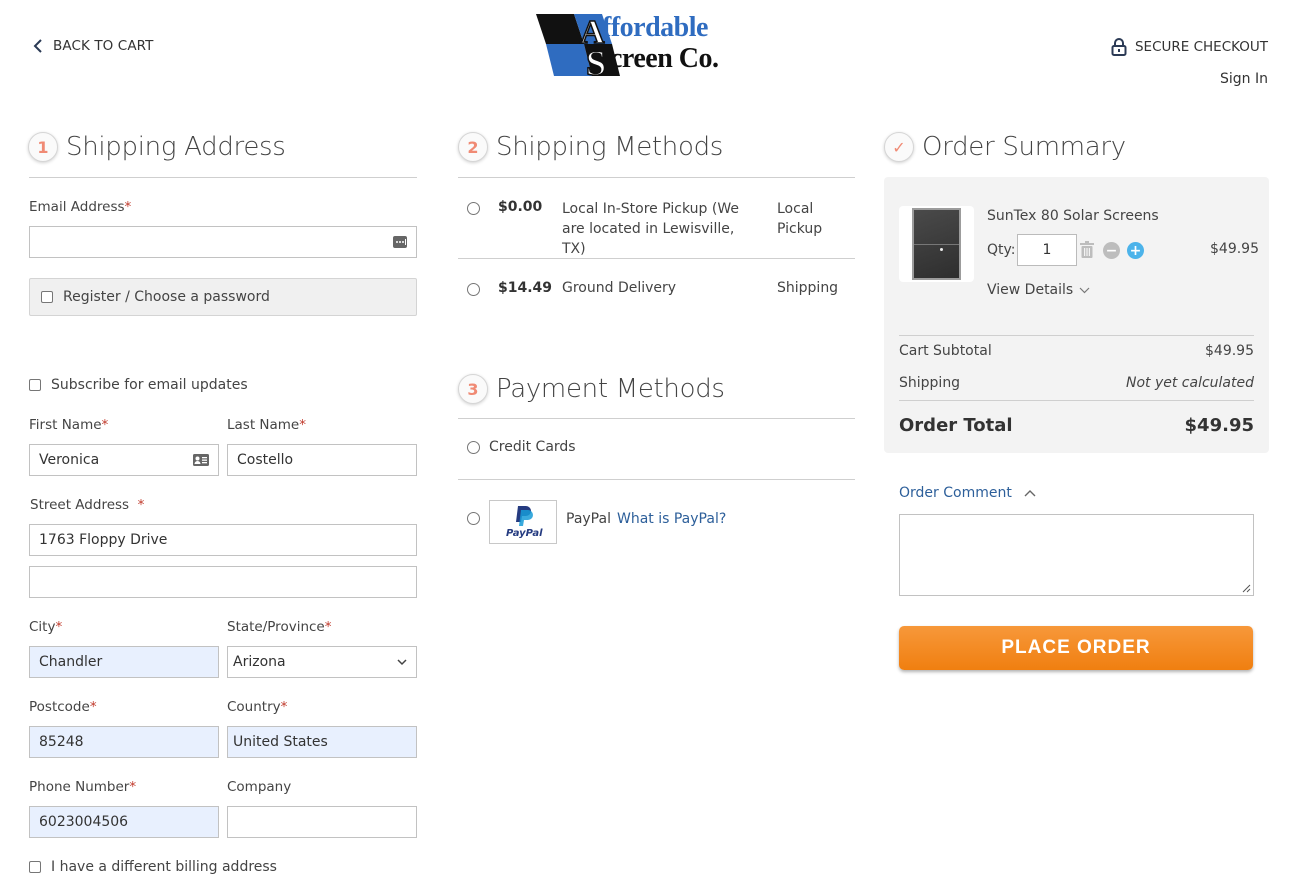 The width and height of the screenshot is (1290, 893). Describe the element at coordinates (83, 787) in the screenshot. I see `phone-label: Phone Number*` at that location.